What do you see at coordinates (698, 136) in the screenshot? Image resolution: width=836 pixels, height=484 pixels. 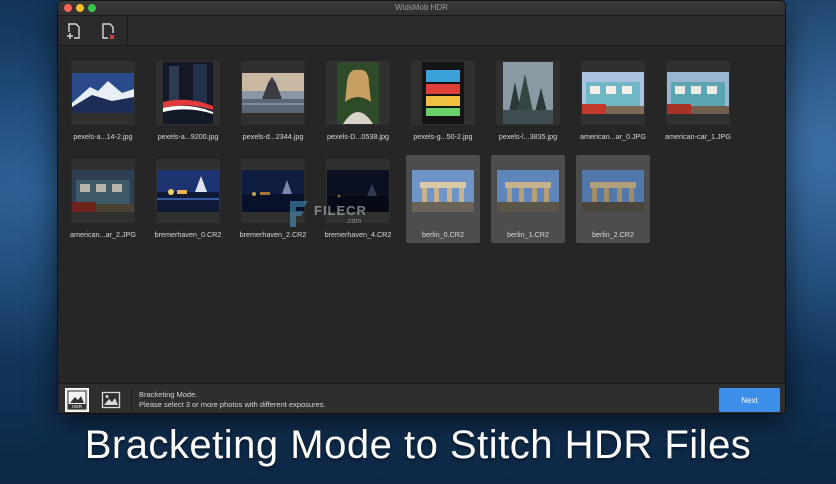 I see `thumbnail-label: american-car_1.JPG` at bounding box center [698, 136].